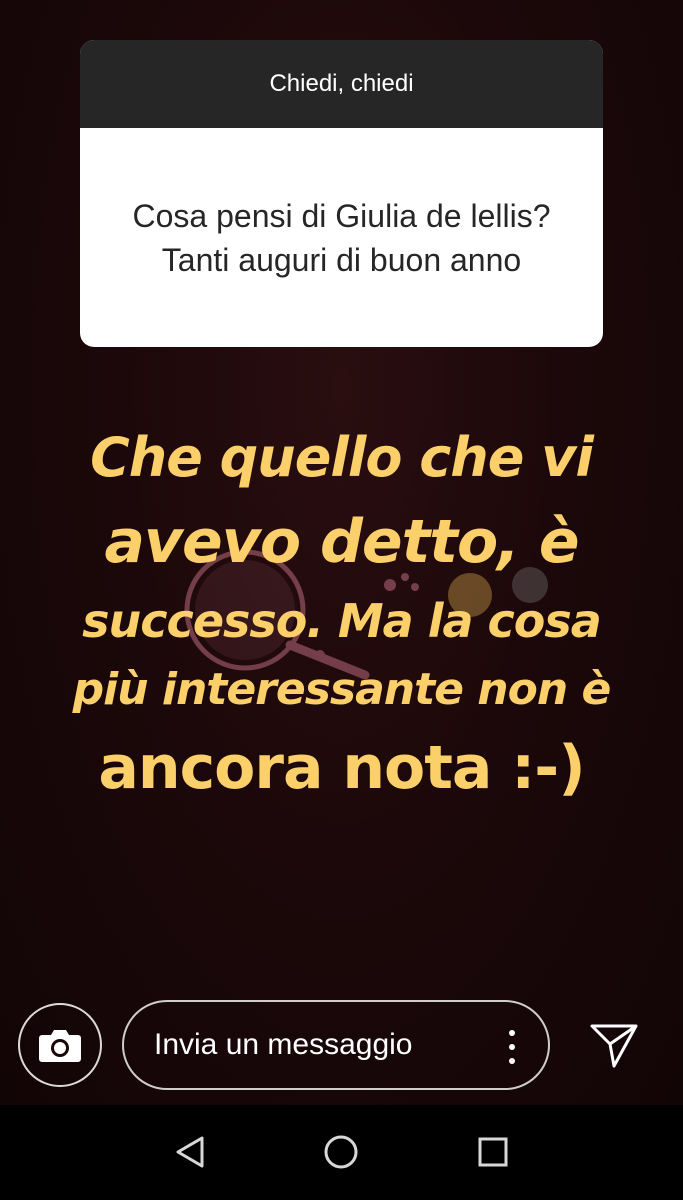 The width and height of the screenshot is (683, 1200). What do you see at coordinates (614, 1045) in the screenshot?
I see `send-icon` at bounding box center [614, 1045].